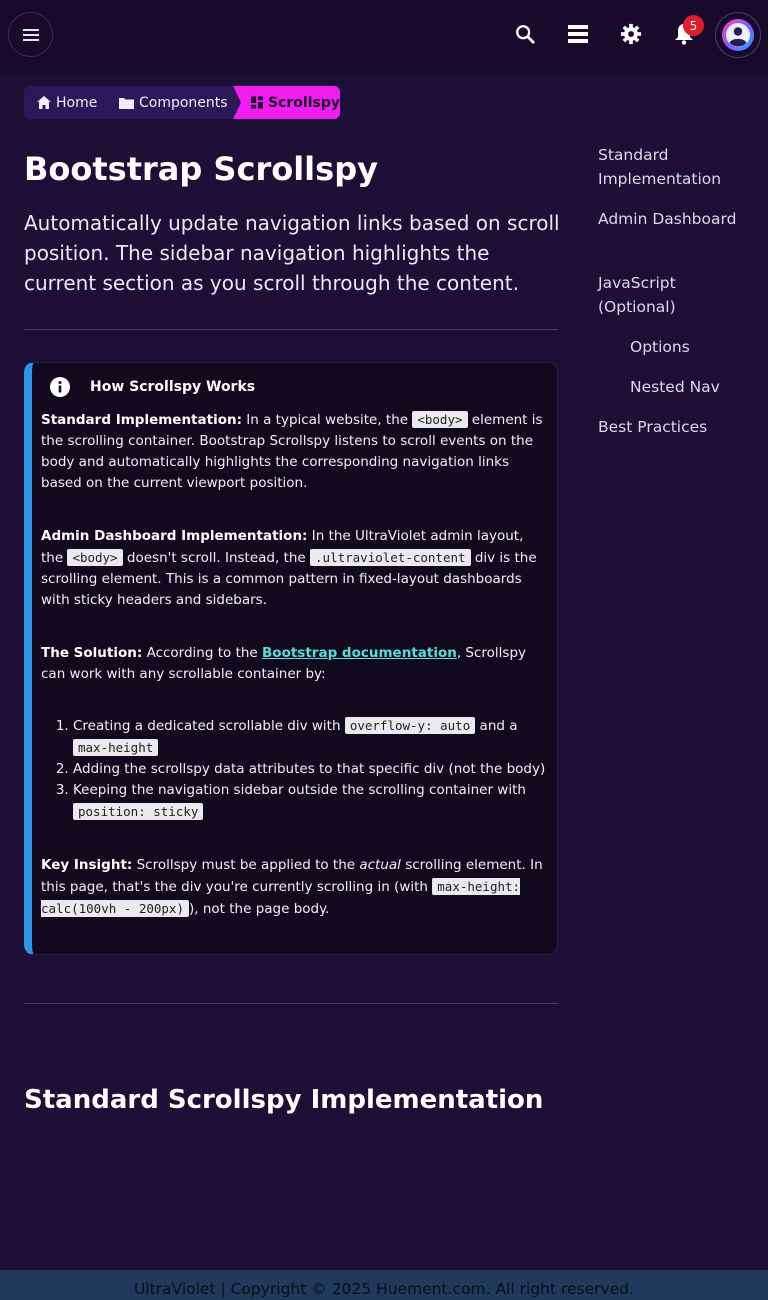  Describe the element at coordinates (246, 865) in the screenshot. I see `text: Scrollspy must be applied to the` at that location.